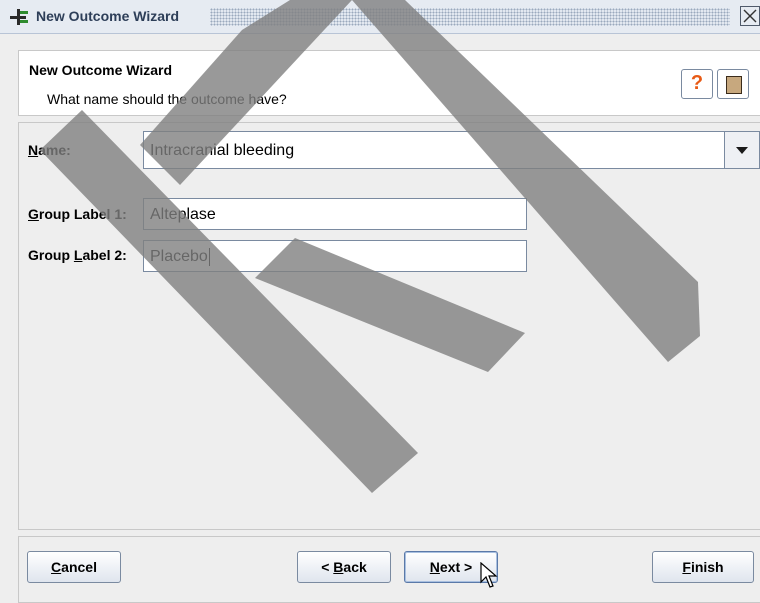 This screenshot has width=760, height=603. I want to click on name-label: Name:, so click(49, 150).